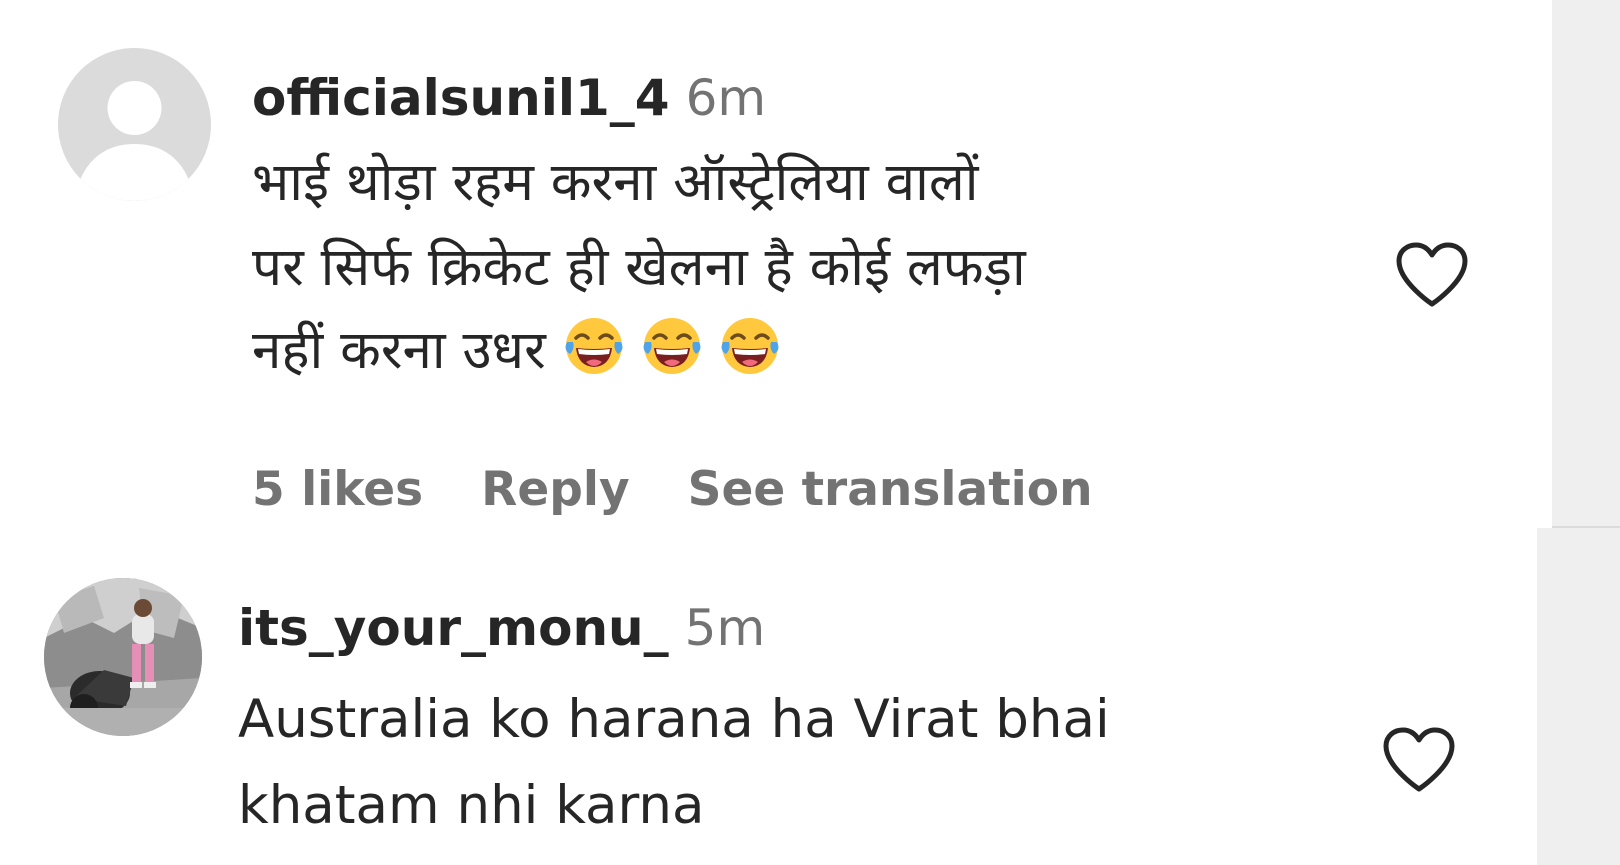  I want to click on comment-text-line: Australia ko harana ha Virat bhai, so click(674, 719).